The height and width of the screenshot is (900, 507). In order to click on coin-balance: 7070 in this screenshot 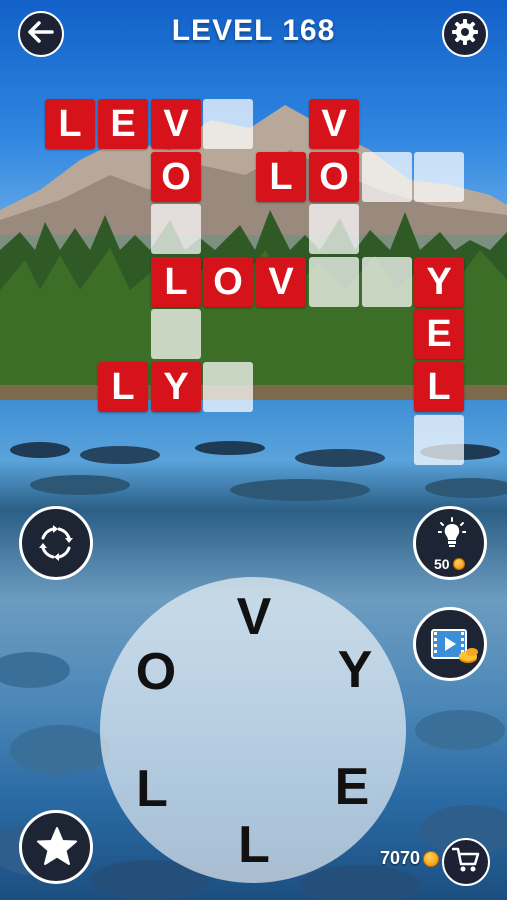, I will do `click(409, 858)`.